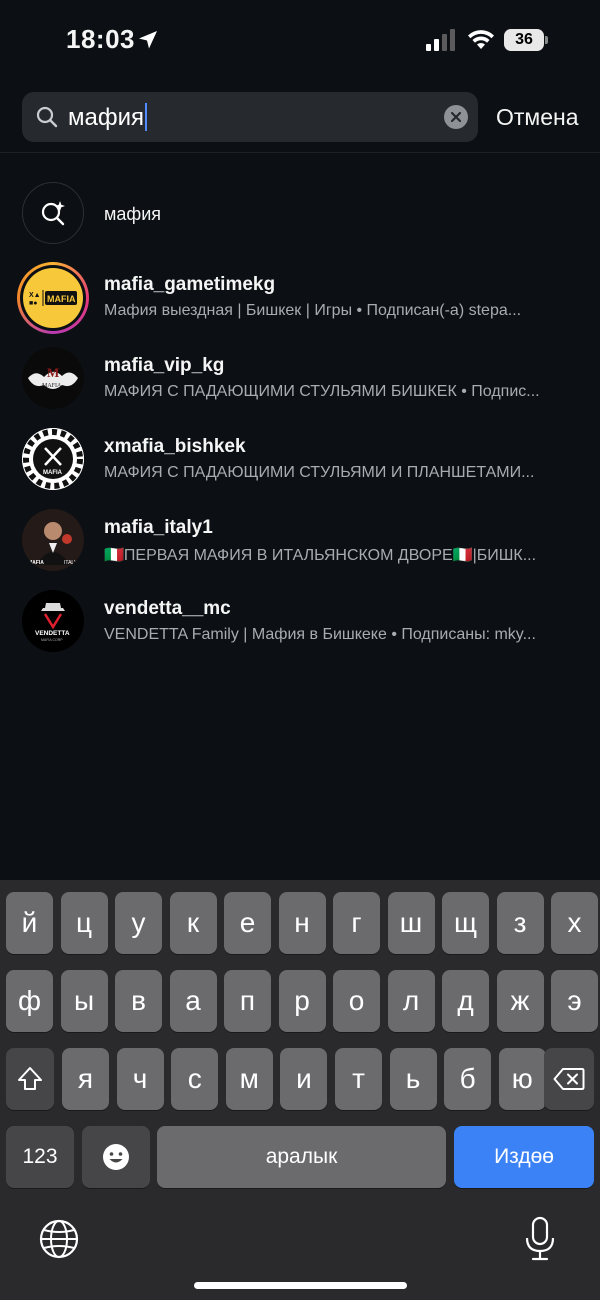 Image resolution: width=600 pixels, height=1300 pixels. I want to click on letter-key: г, so click(356, 923).